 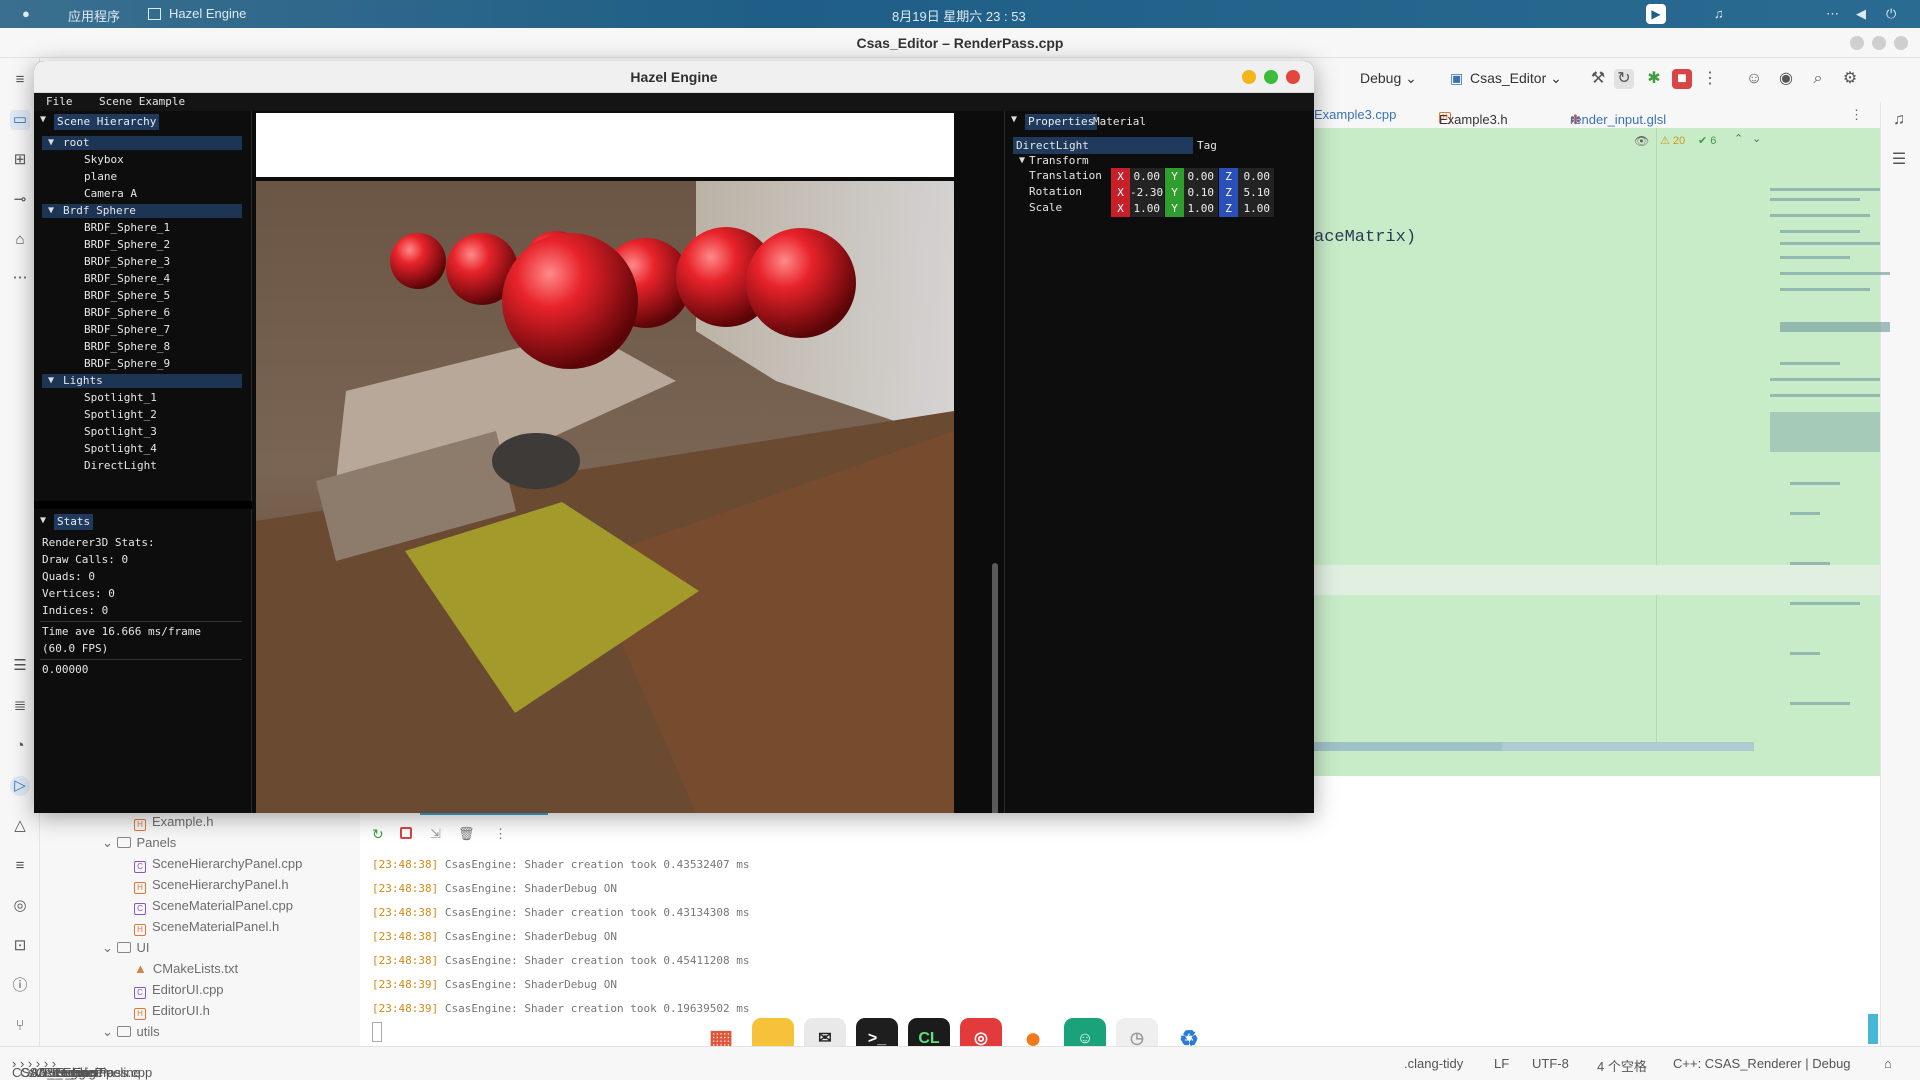 What do you see at coordinates (1682, 79) in the screenshot?
I see `stop-button: ■` at bounding box center [1682, 79].